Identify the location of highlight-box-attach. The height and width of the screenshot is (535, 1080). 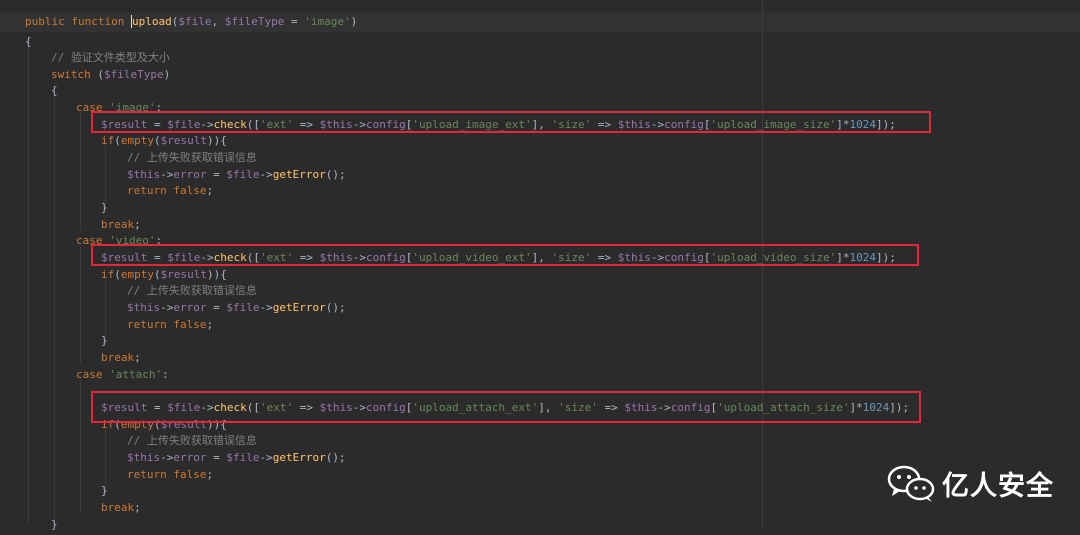
(506, 407).